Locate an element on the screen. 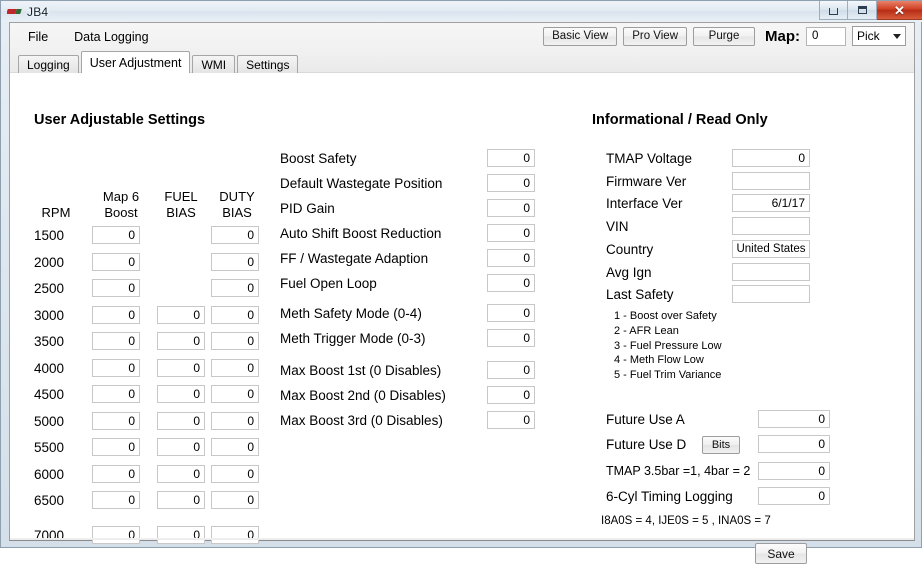  basic-view-button: Basic View is located at coordinates (580, 36).